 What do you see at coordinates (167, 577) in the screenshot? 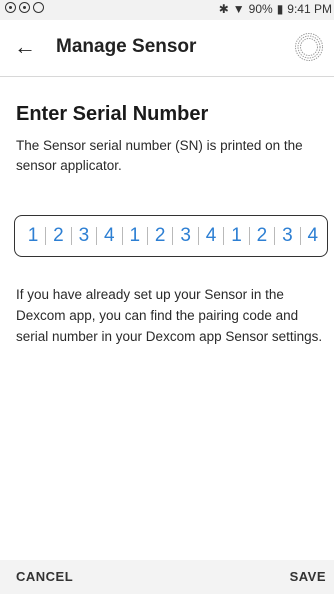
I see `bottom-action-bar: CANCEL SAVE` at bounding box center [167, 577].